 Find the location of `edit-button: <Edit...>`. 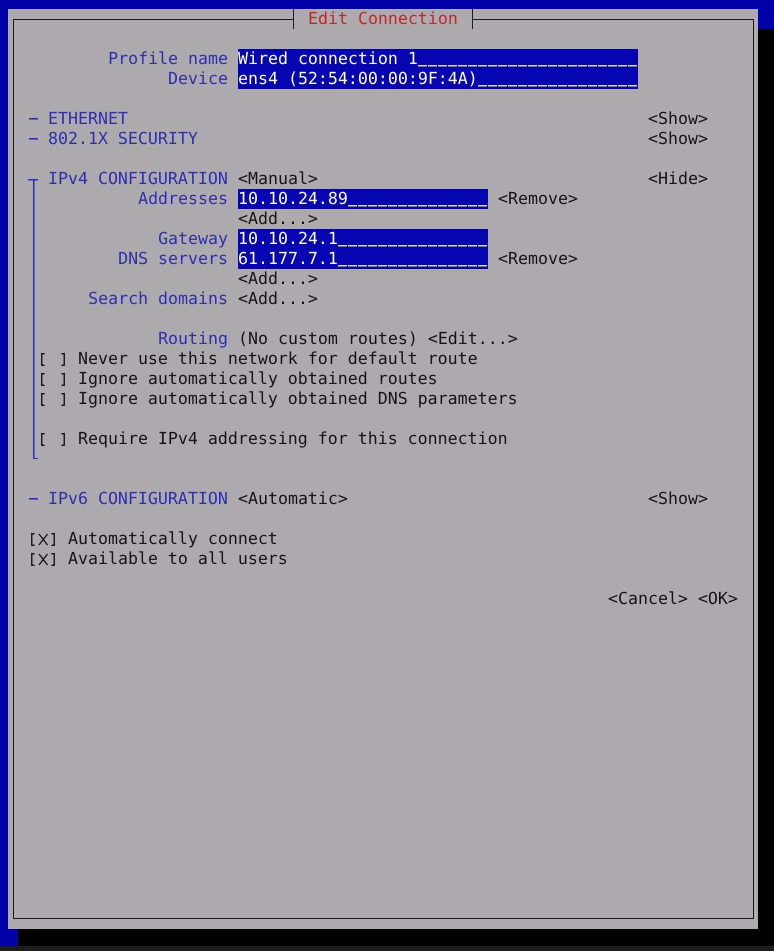

edit-button: <Edit...> is located at coordinates (473, 339).